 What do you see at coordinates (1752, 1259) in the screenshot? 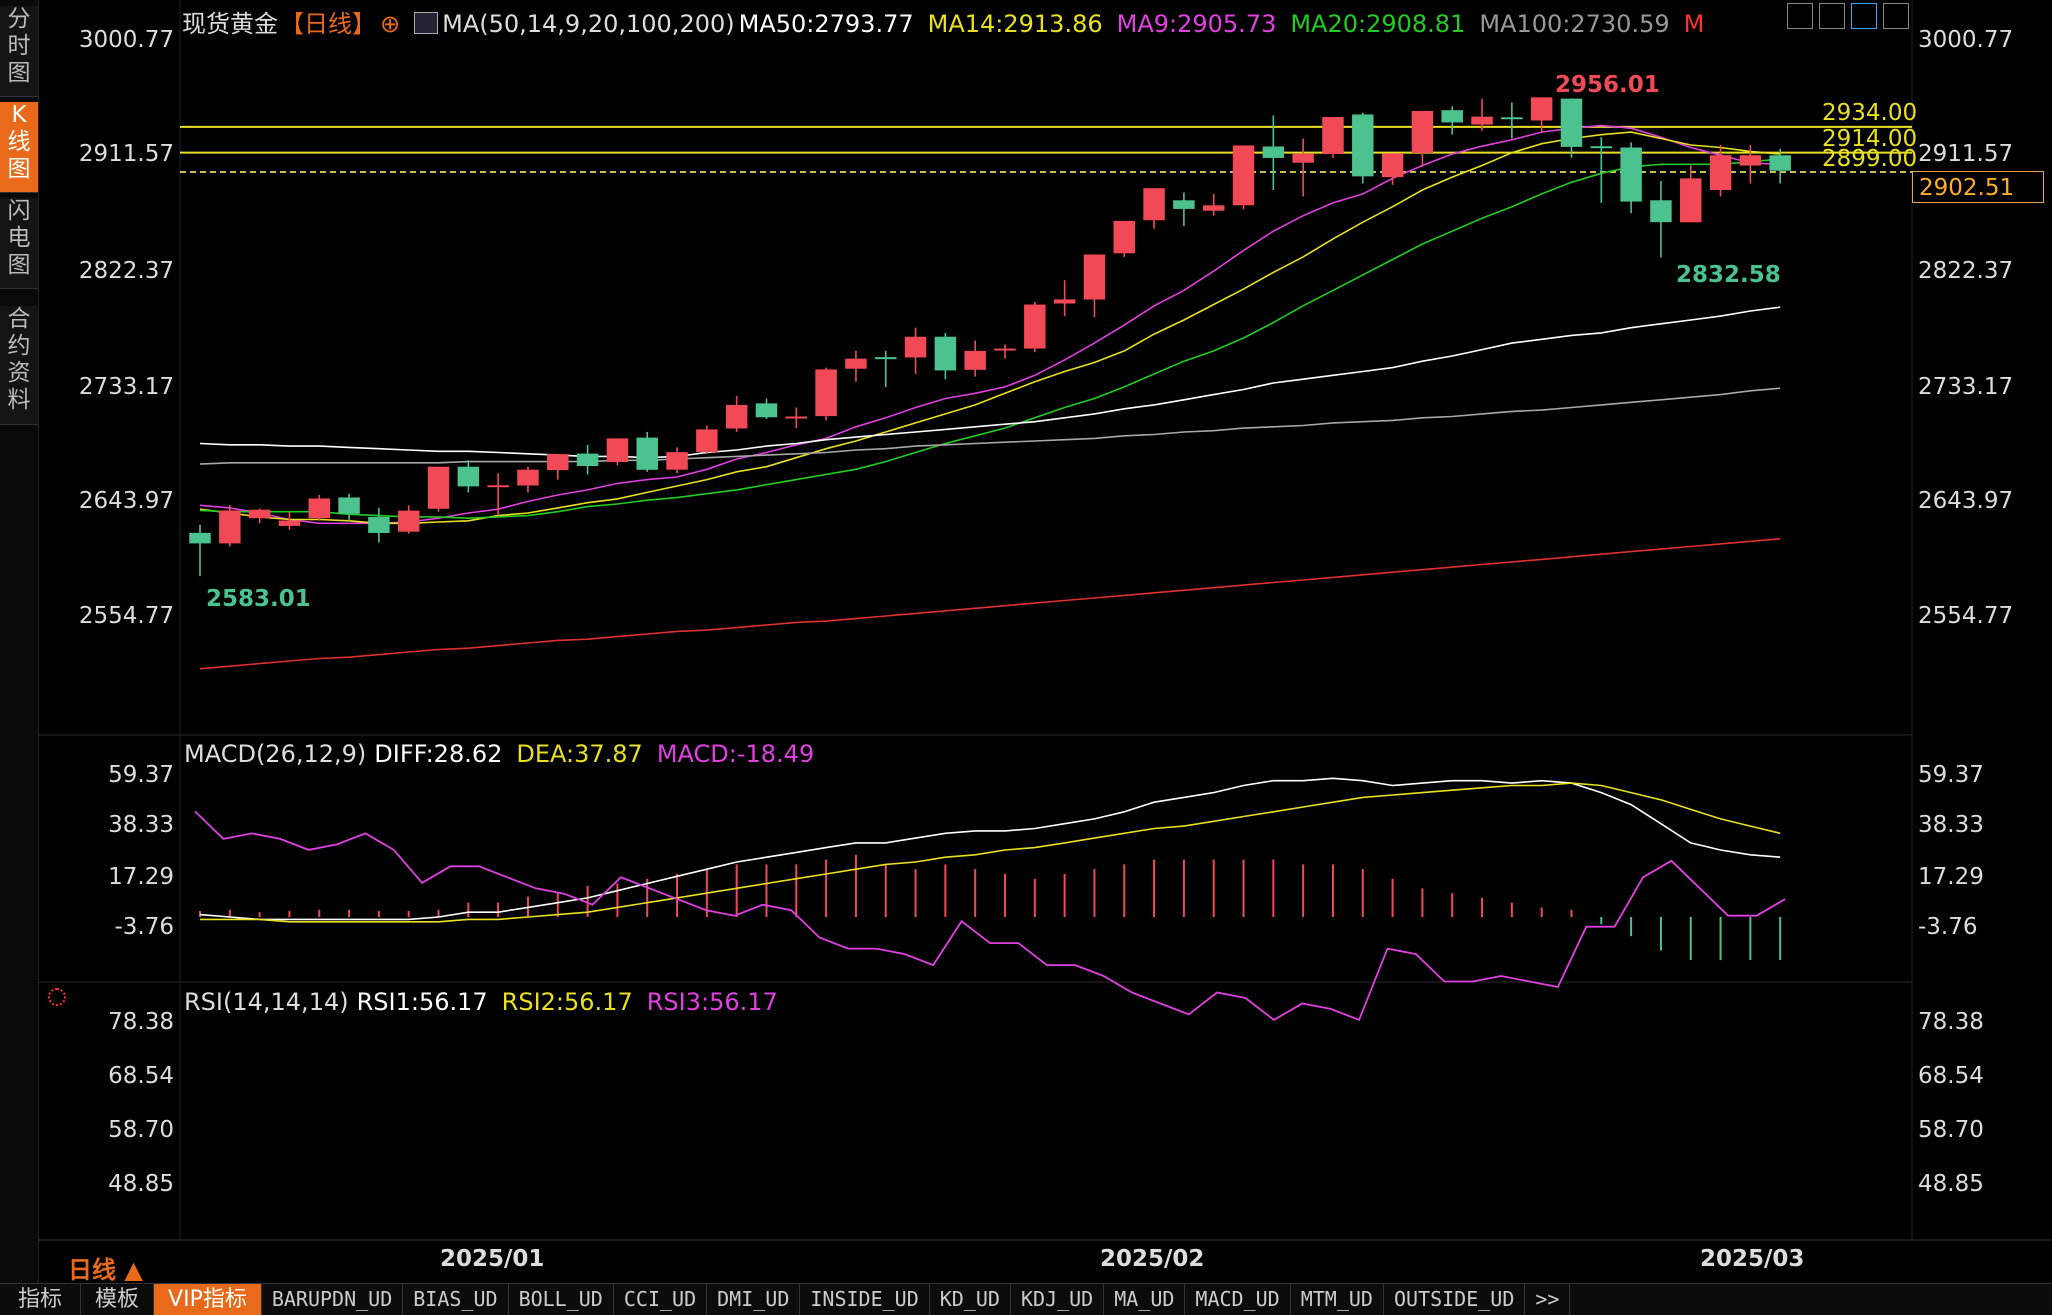
I see `x-axis-label: 2025/03` at bounding box center [1752, 1259].